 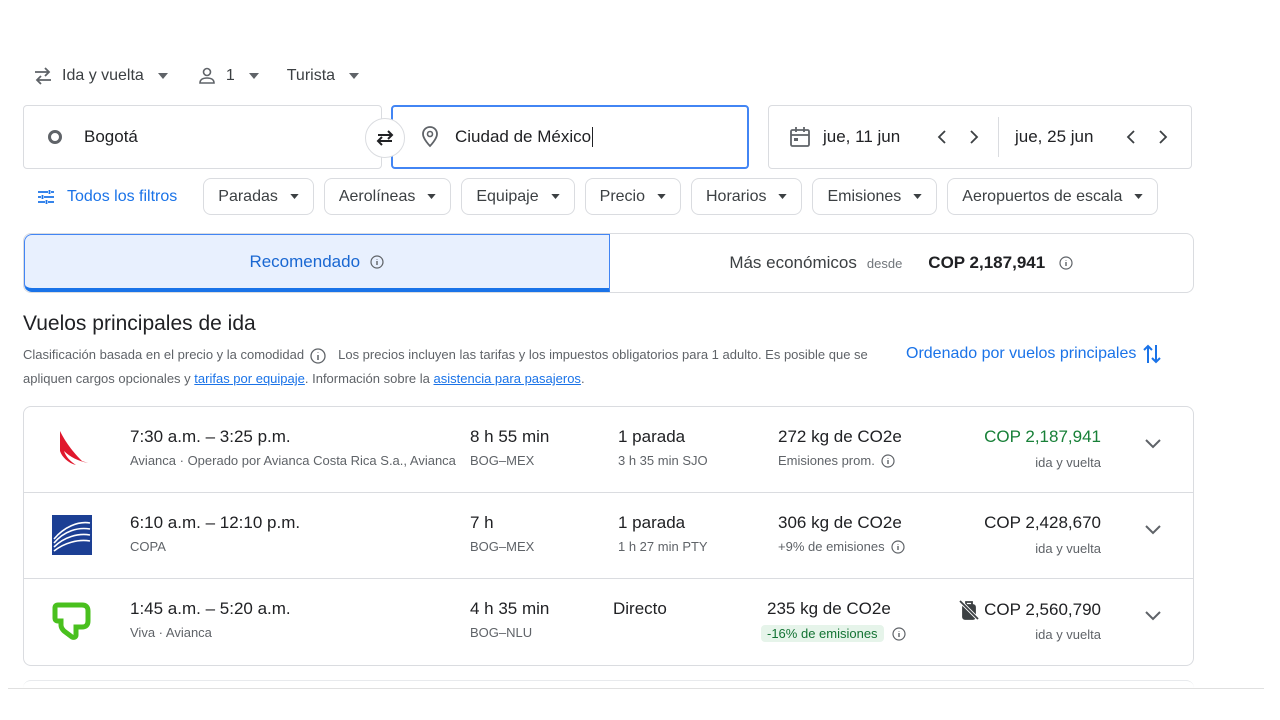 What do you see at coordinates (1095, 137) in the screenshot?
I see `return-date-field: jue, 25 jun` at bounding box center [1095, 137].